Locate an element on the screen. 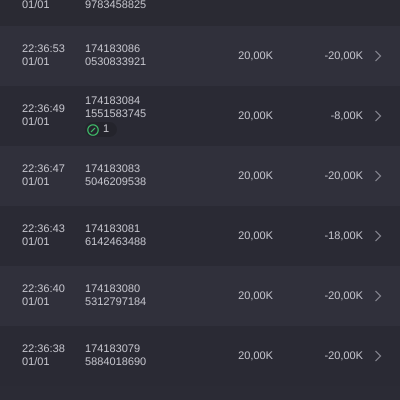  account-number: 9783458825 is located at coordinates (115, 5).